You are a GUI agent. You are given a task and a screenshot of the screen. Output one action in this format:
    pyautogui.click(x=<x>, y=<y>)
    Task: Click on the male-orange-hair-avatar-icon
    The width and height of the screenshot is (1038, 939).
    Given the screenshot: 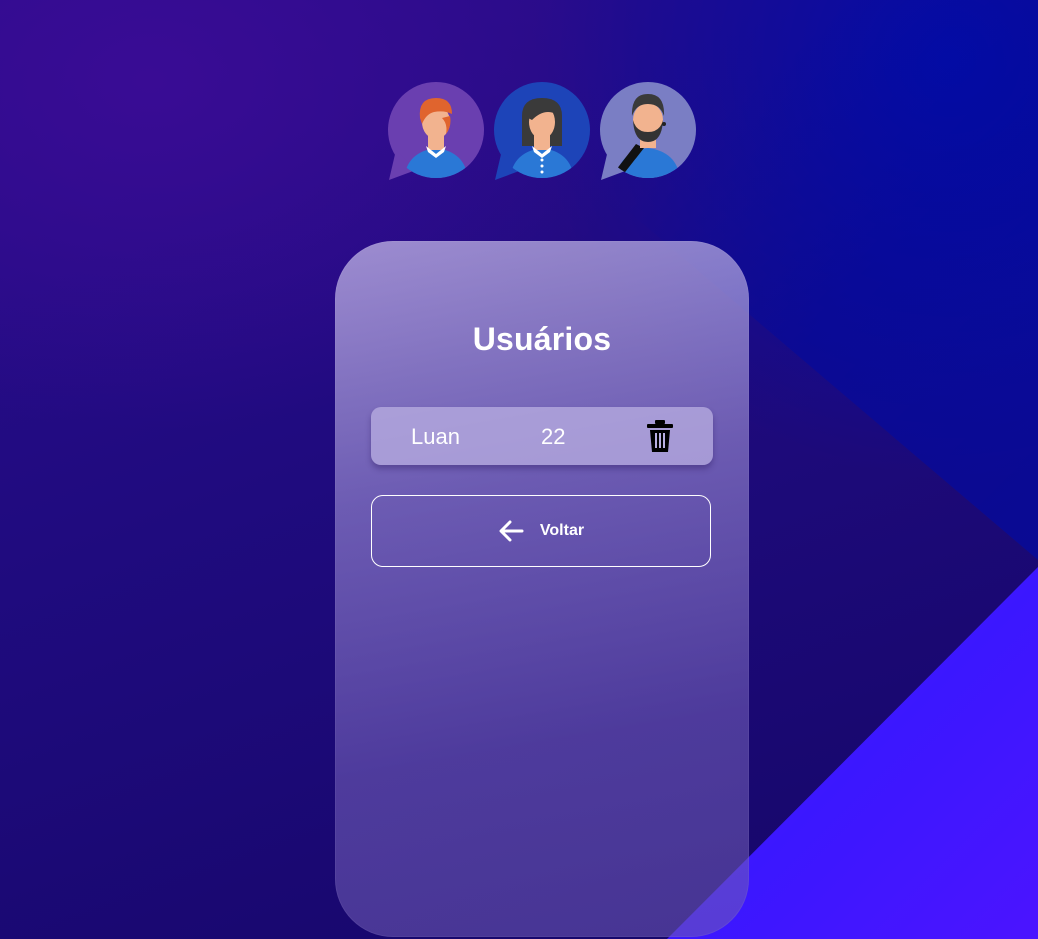 What is the action you would take?
    pyautogui.click(x=436, y=131)
    